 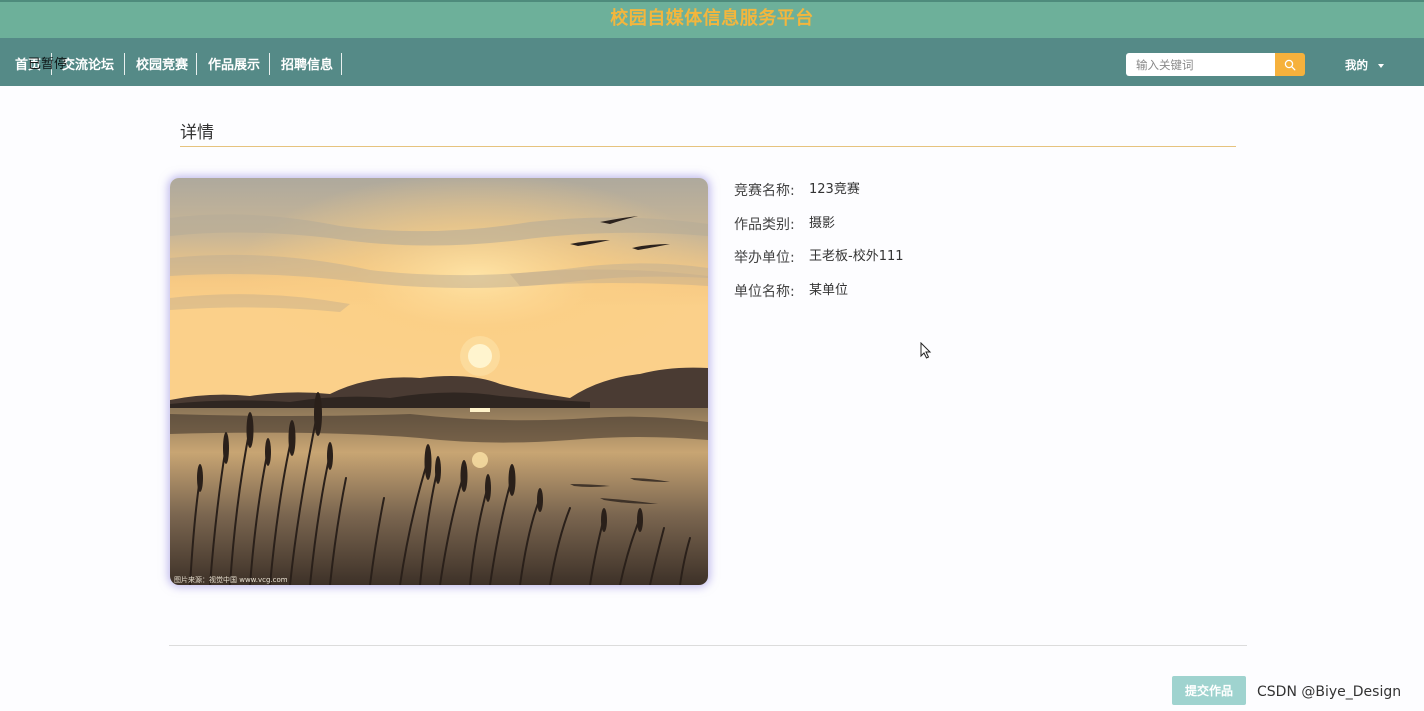 I want to click on field-value: 摄影, so click(x=822, y=223).